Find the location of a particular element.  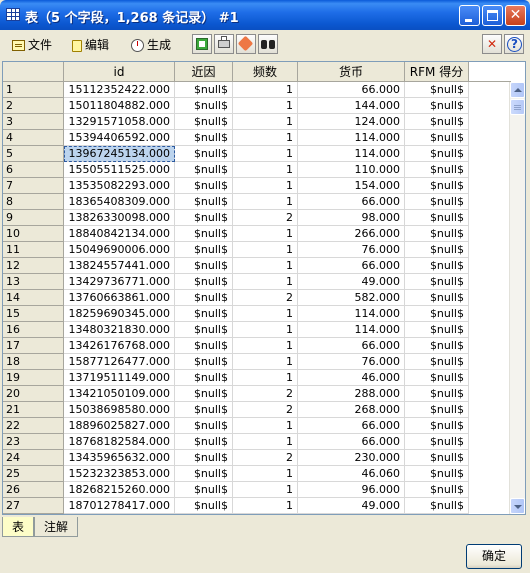

table-row: 27 18701278417.000 $null$ 1 49.000 $null$ is located at coordinates (257, 506).